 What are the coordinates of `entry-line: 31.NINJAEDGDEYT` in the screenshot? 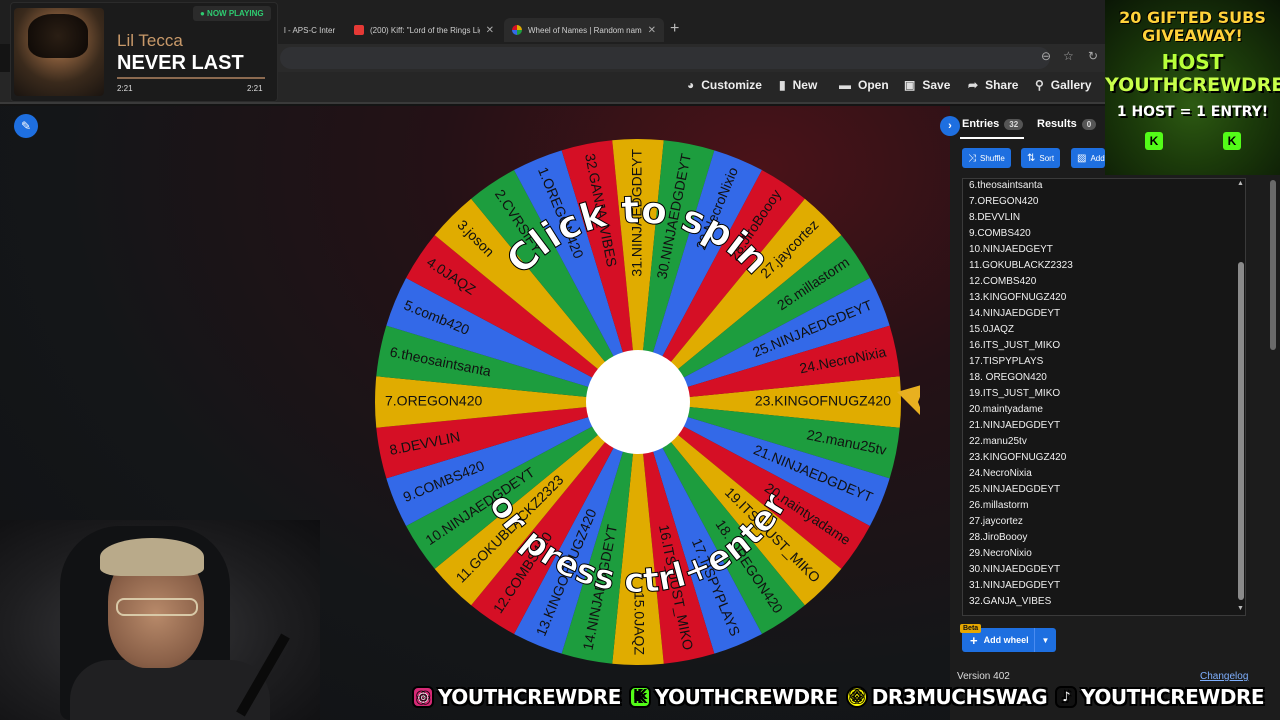 It's located at (1015, 585).